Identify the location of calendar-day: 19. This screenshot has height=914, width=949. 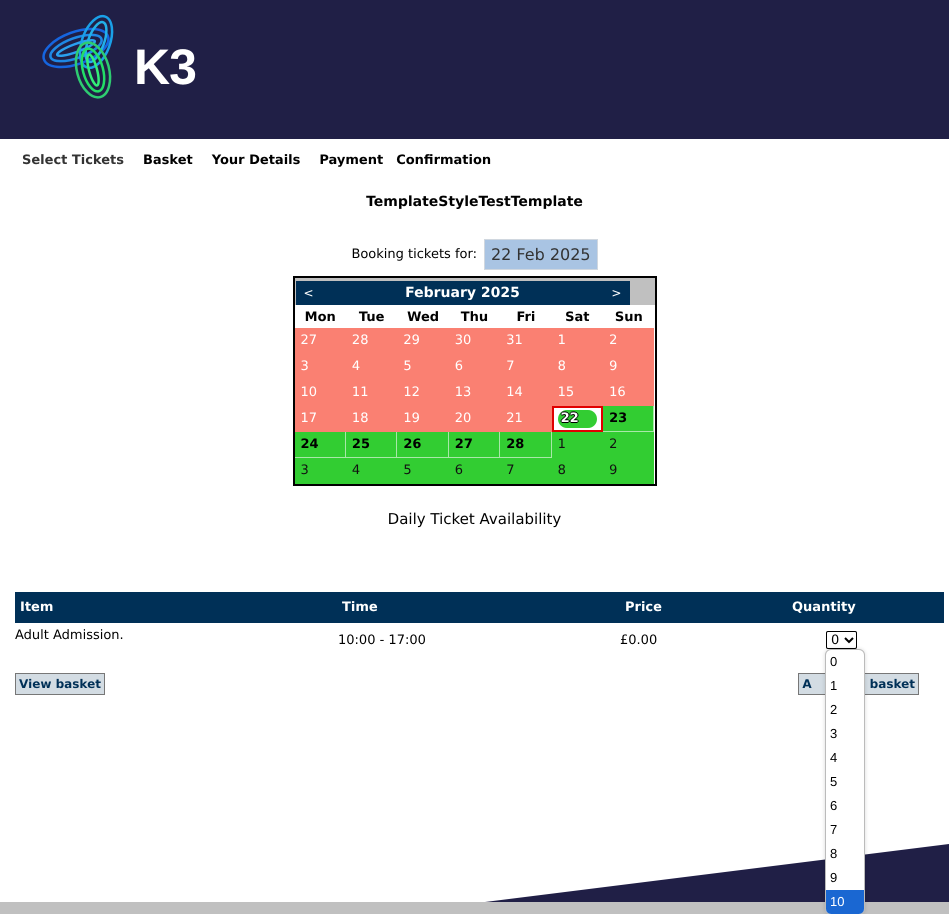
(423, 419).